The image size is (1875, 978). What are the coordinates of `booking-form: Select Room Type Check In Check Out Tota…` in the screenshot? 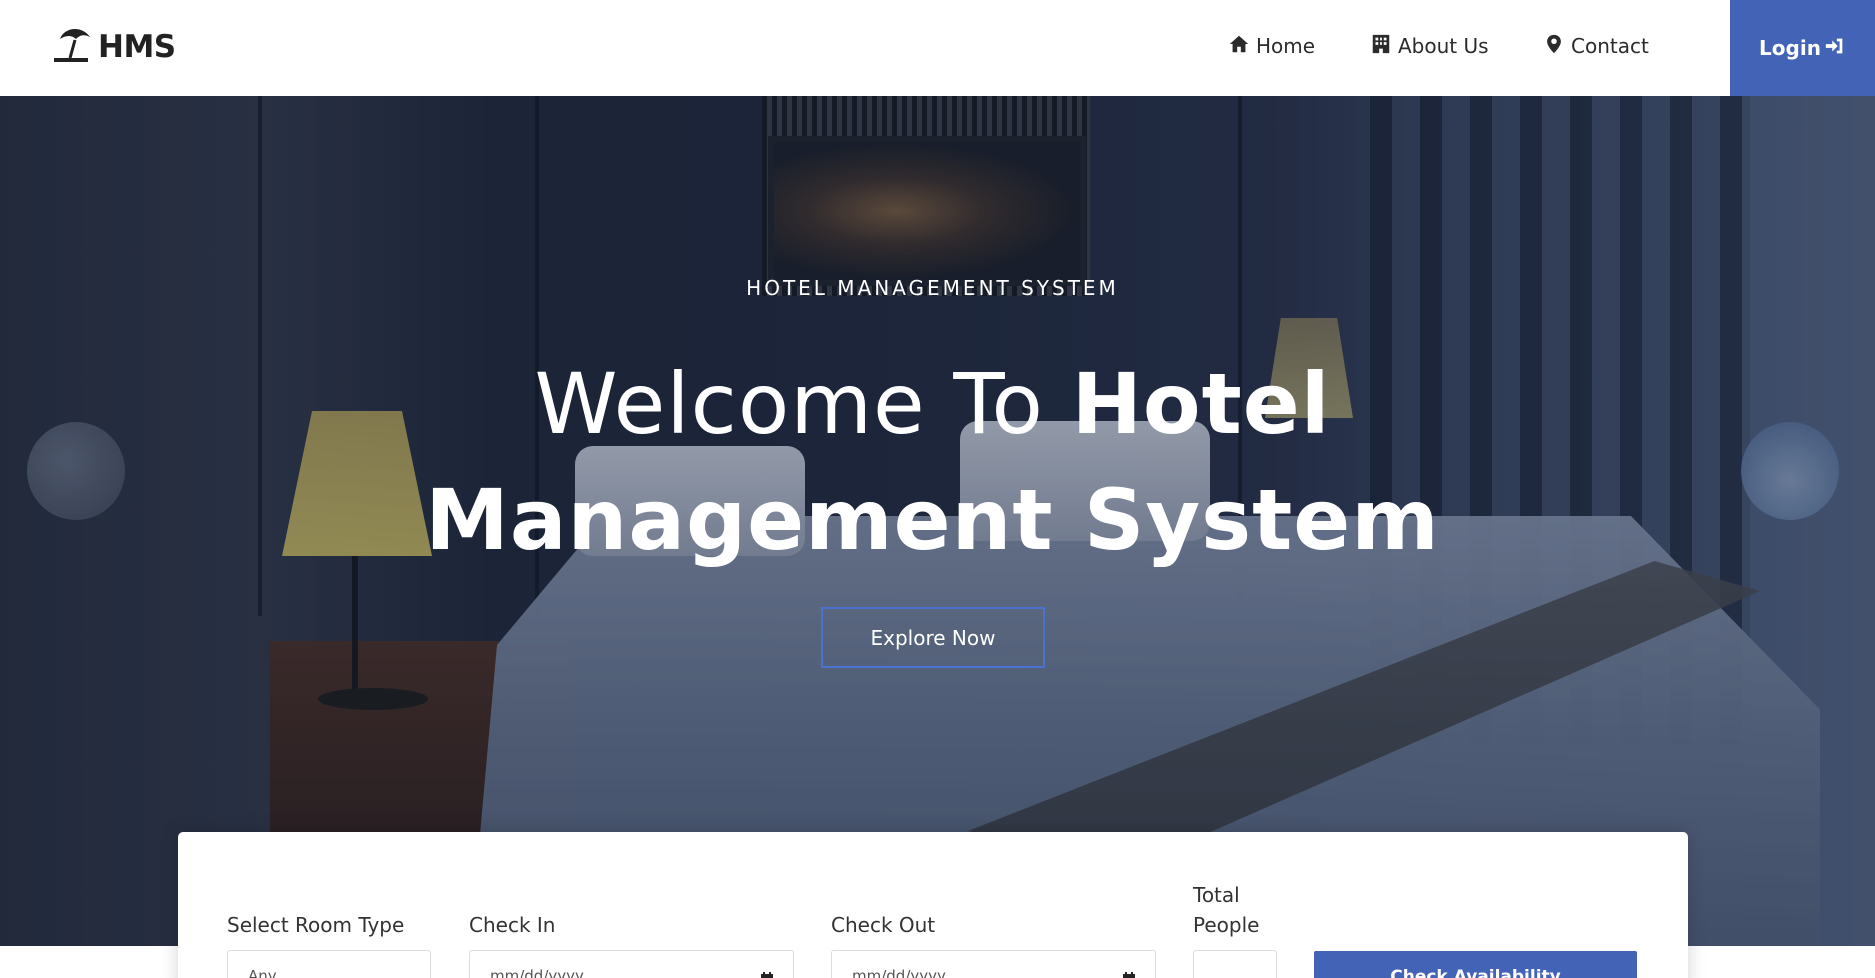 It's located at (933, 905).